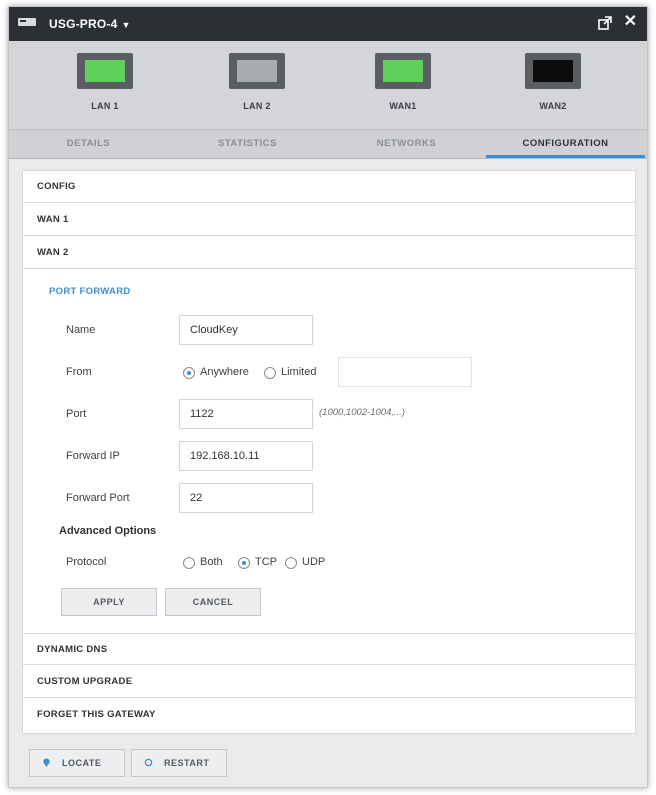 The image size is (656, 795). I want to click on port-hint: (1000,1002-1004,...), so click(362, 412).